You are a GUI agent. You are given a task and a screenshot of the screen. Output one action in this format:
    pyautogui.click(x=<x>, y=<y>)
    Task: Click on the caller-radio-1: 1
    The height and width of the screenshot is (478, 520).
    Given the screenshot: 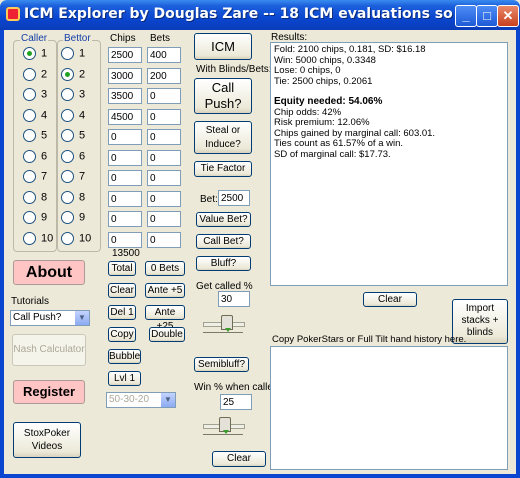 What is the action you would take?
    pyautogui.click(x=35, y=54)
    